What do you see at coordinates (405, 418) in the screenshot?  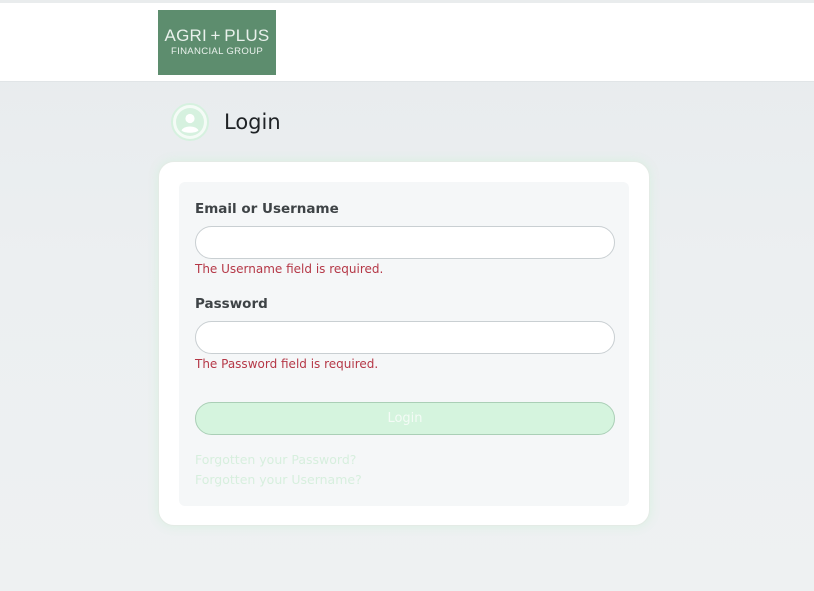 I see `login-button: Login` at bounding box center [405, 418].